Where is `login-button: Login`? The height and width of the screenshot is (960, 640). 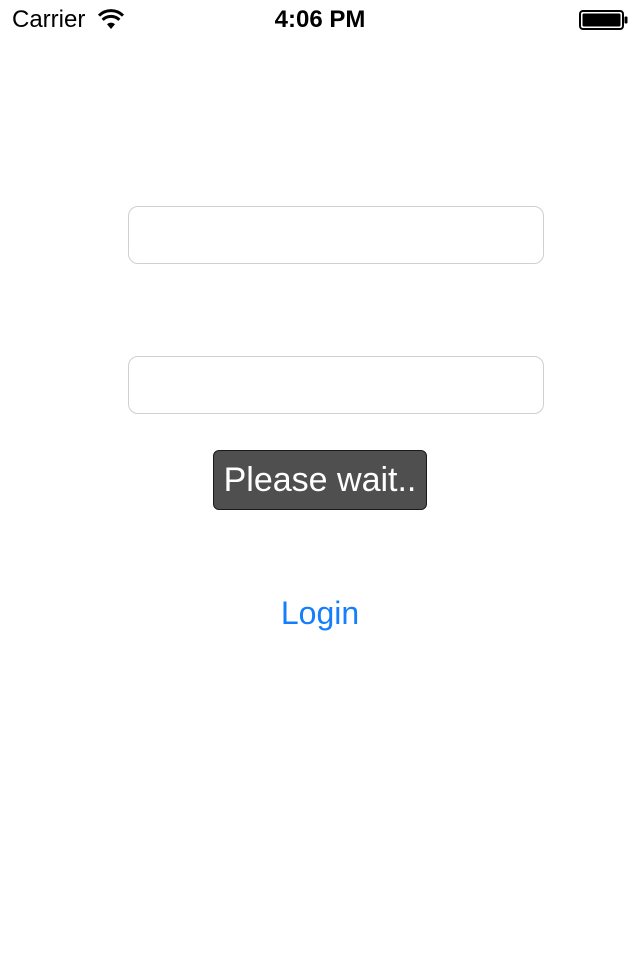
login-button: Login is located at coordinates (320, 613).